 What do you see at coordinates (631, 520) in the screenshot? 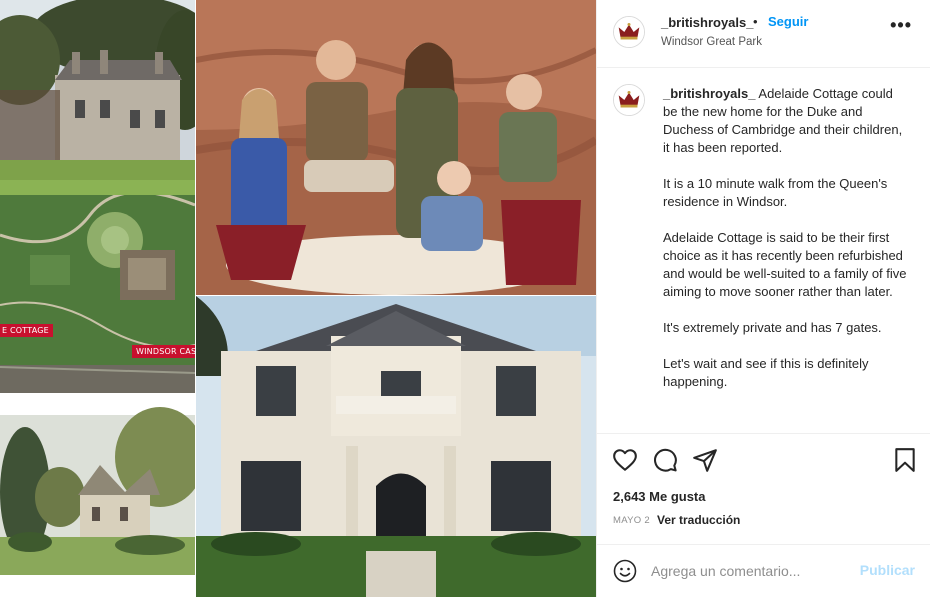
I see `post-date: MAYO 2` at bounding box center [631, 520].